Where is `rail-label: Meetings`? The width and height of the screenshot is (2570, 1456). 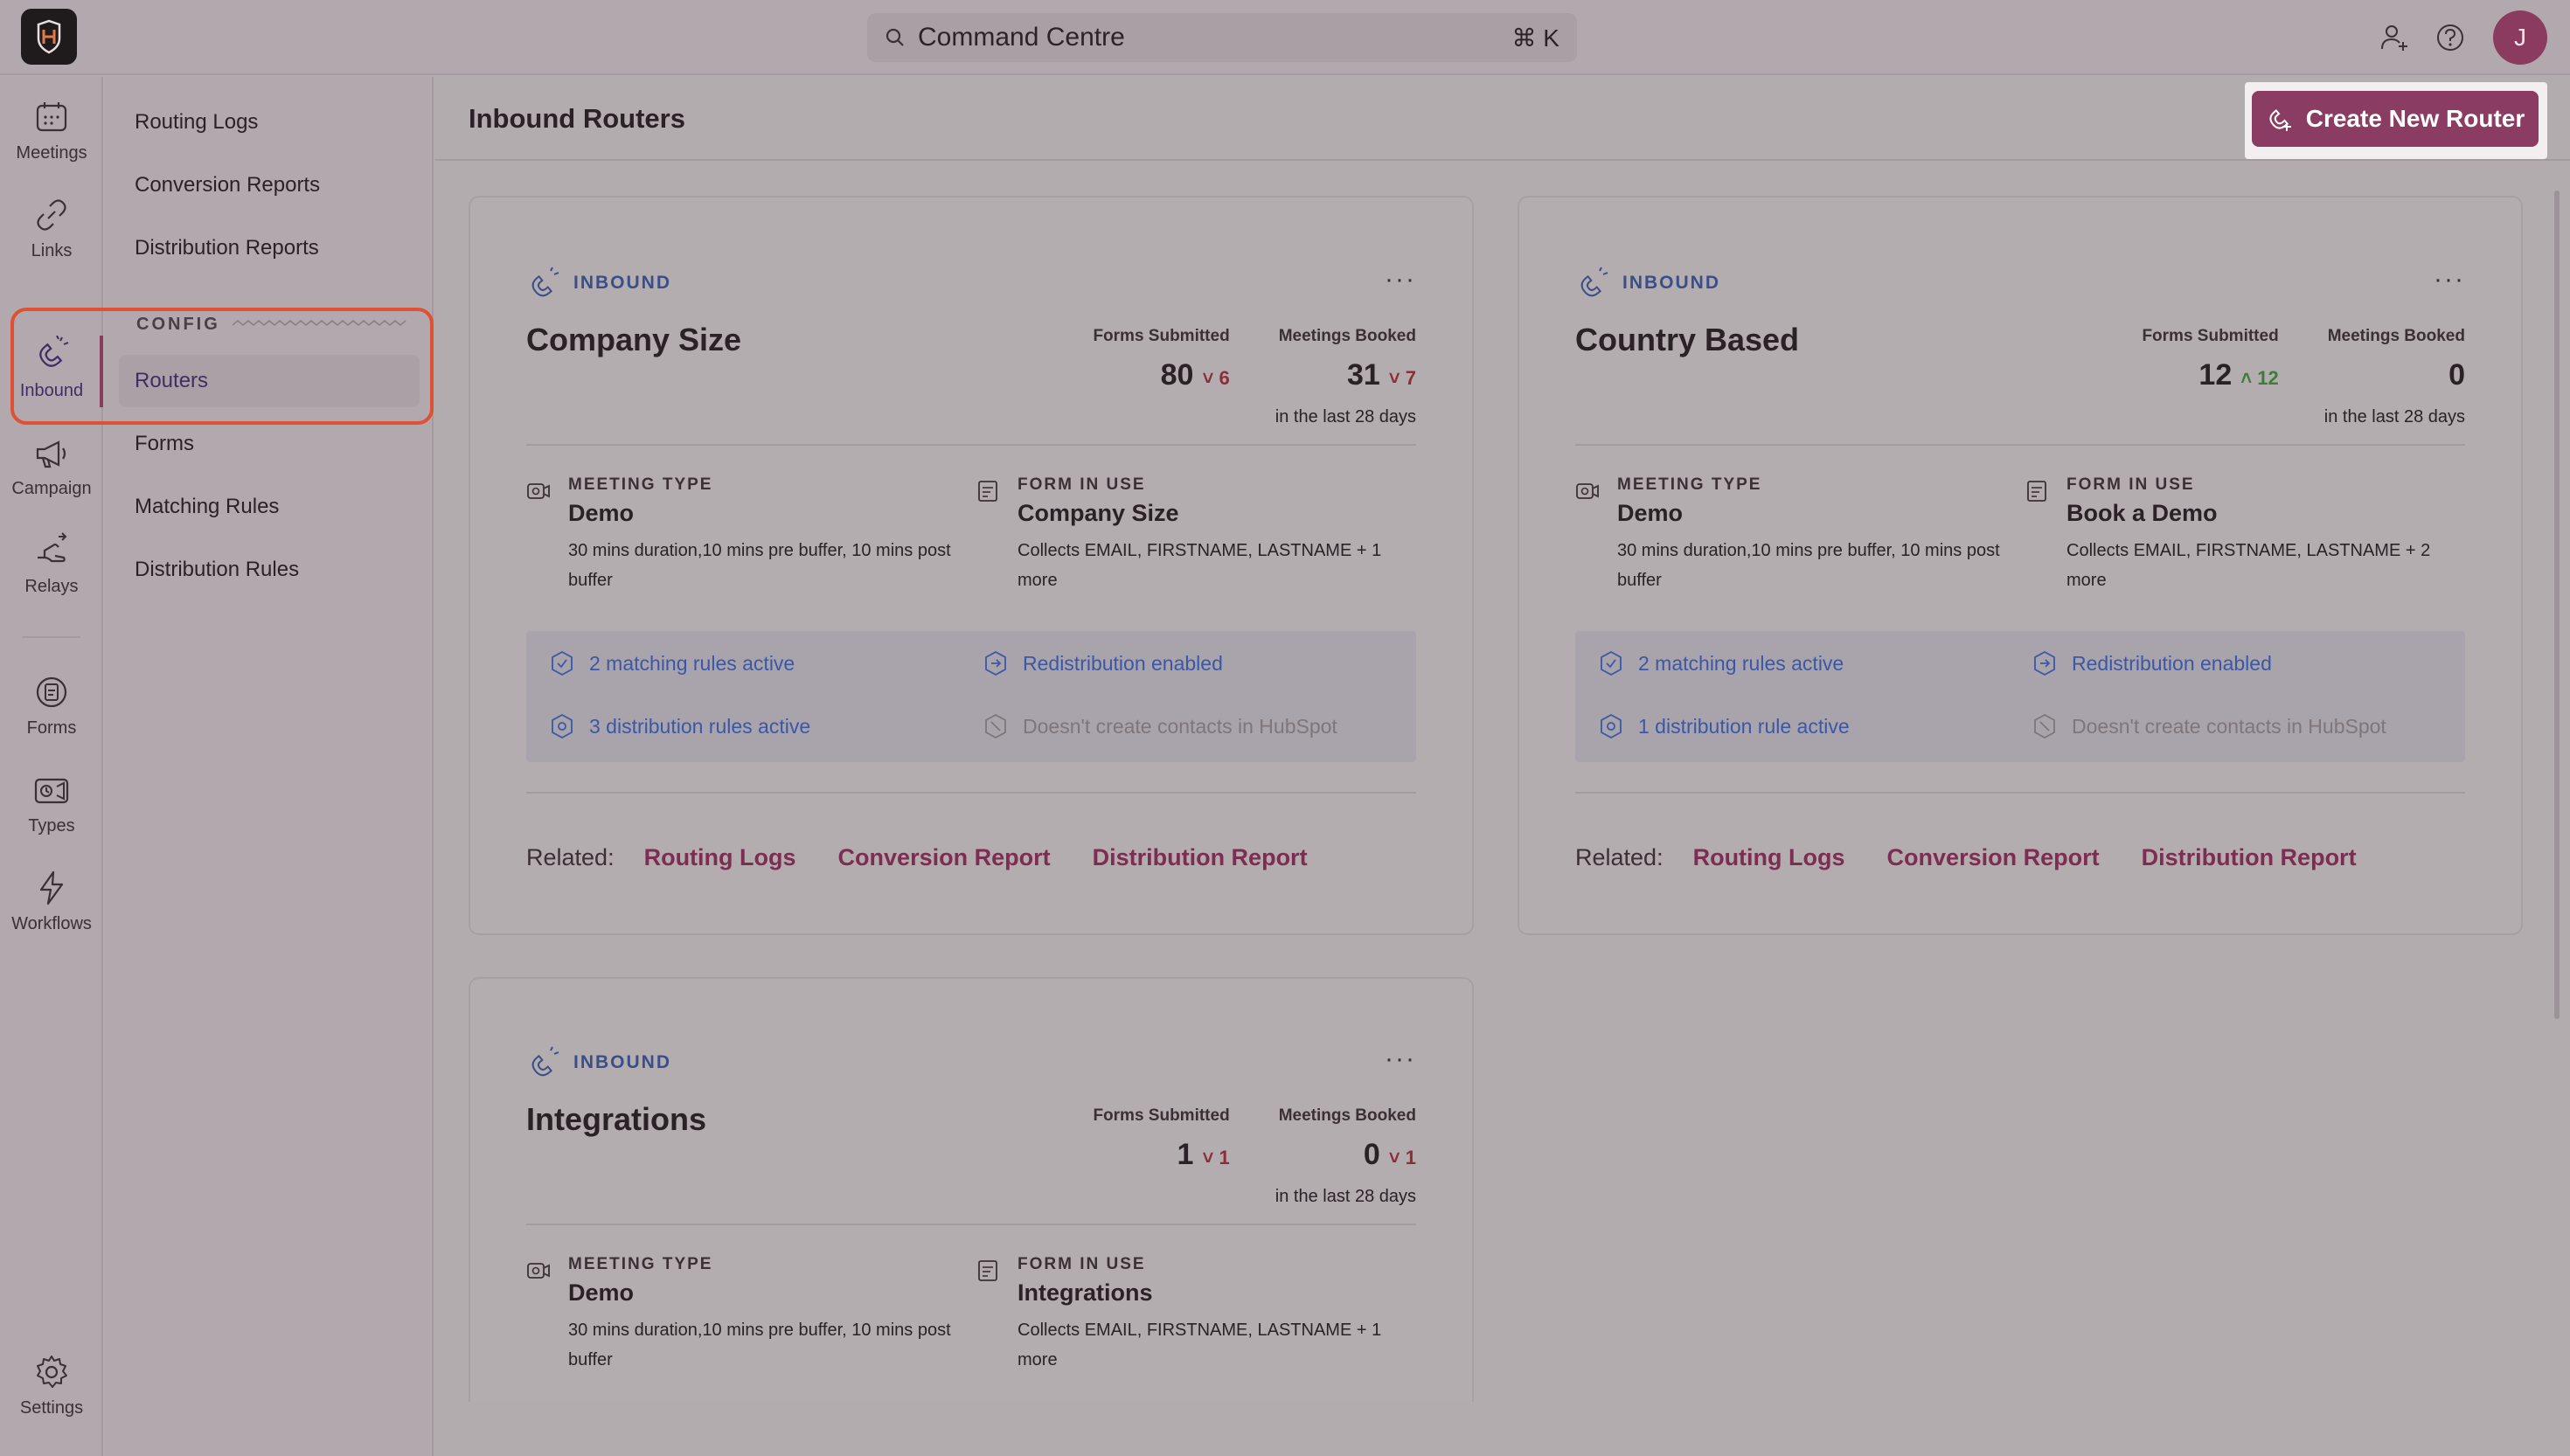 rail-label: Meetings is located at coordinates (51, 153).